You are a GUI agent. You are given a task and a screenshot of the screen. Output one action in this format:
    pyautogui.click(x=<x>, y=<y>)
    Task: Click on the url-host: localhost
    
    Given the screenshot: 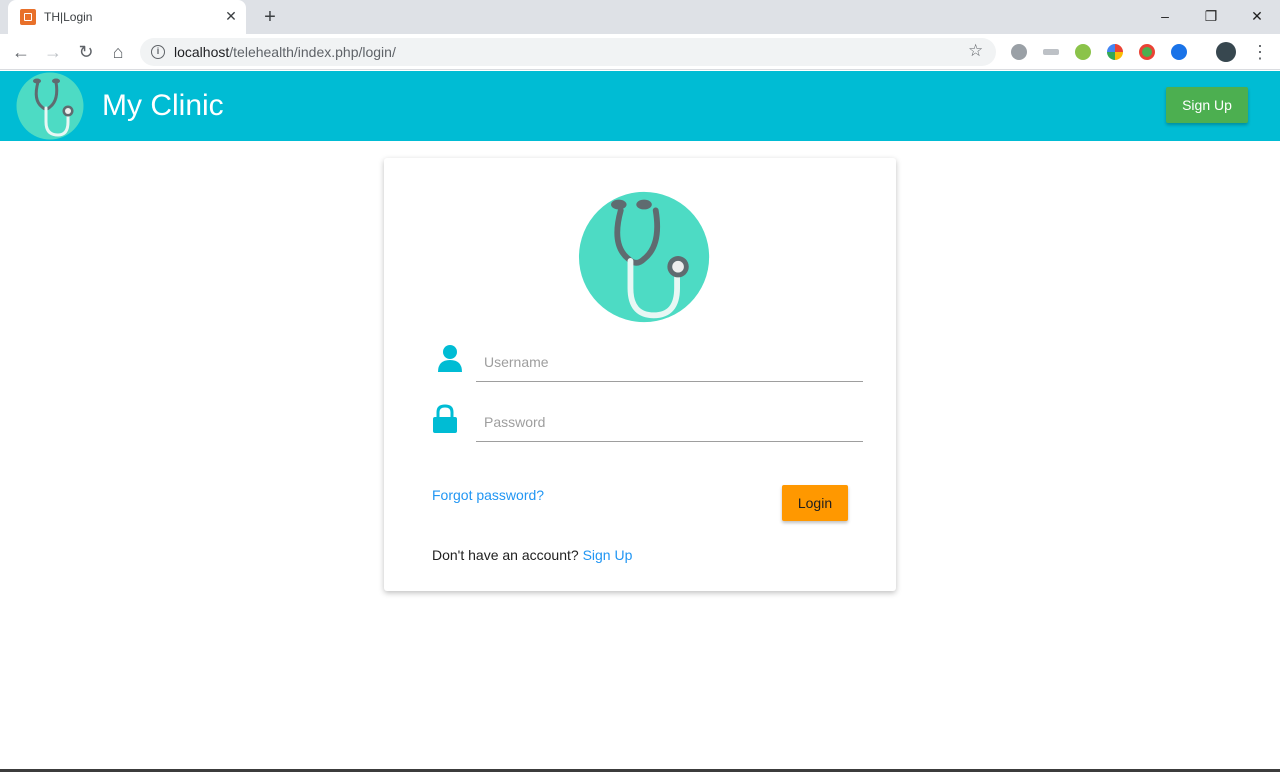 What is the action you would take?
    pyautogui.click(x=202, y=52)
    